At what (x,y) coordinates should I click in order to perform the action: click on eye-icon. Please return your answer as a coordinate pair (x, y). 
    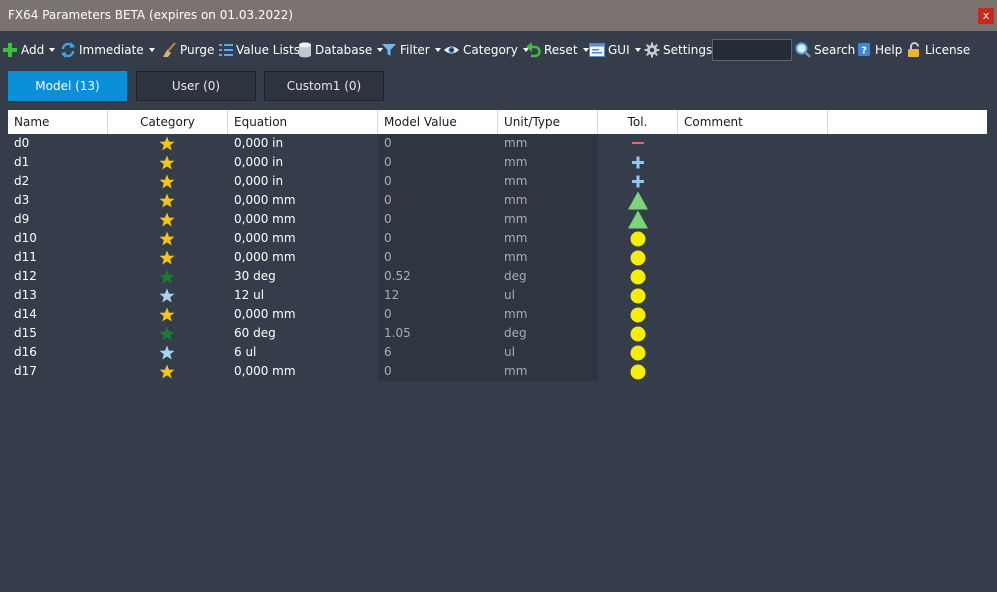
    Looking at the image, I should click on (451, 50).